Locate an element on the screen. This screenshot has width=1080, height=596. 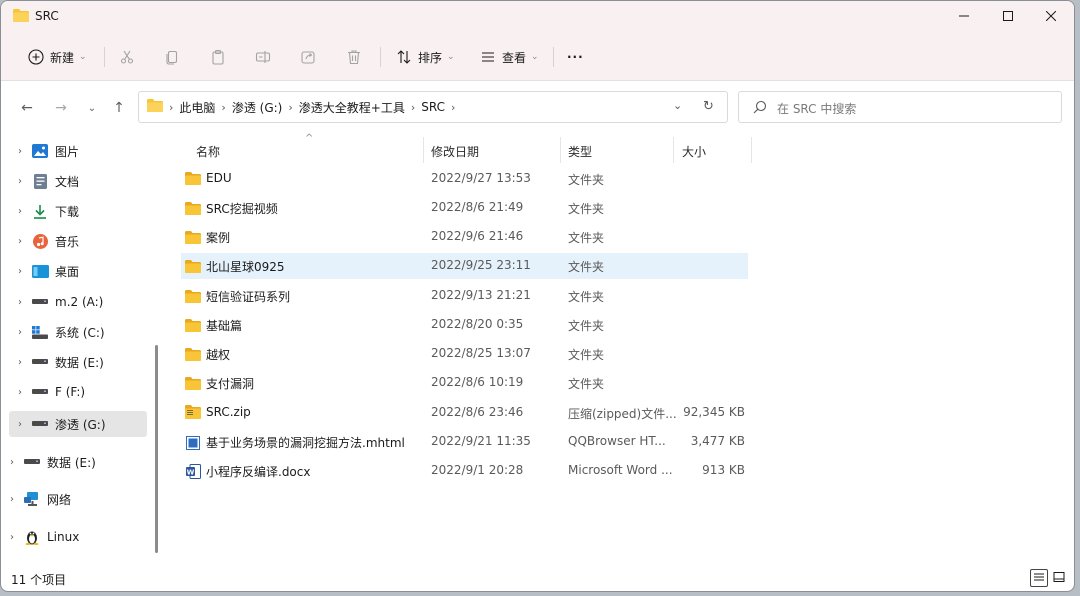
forward-button: → is located at coordinates (61, 108).